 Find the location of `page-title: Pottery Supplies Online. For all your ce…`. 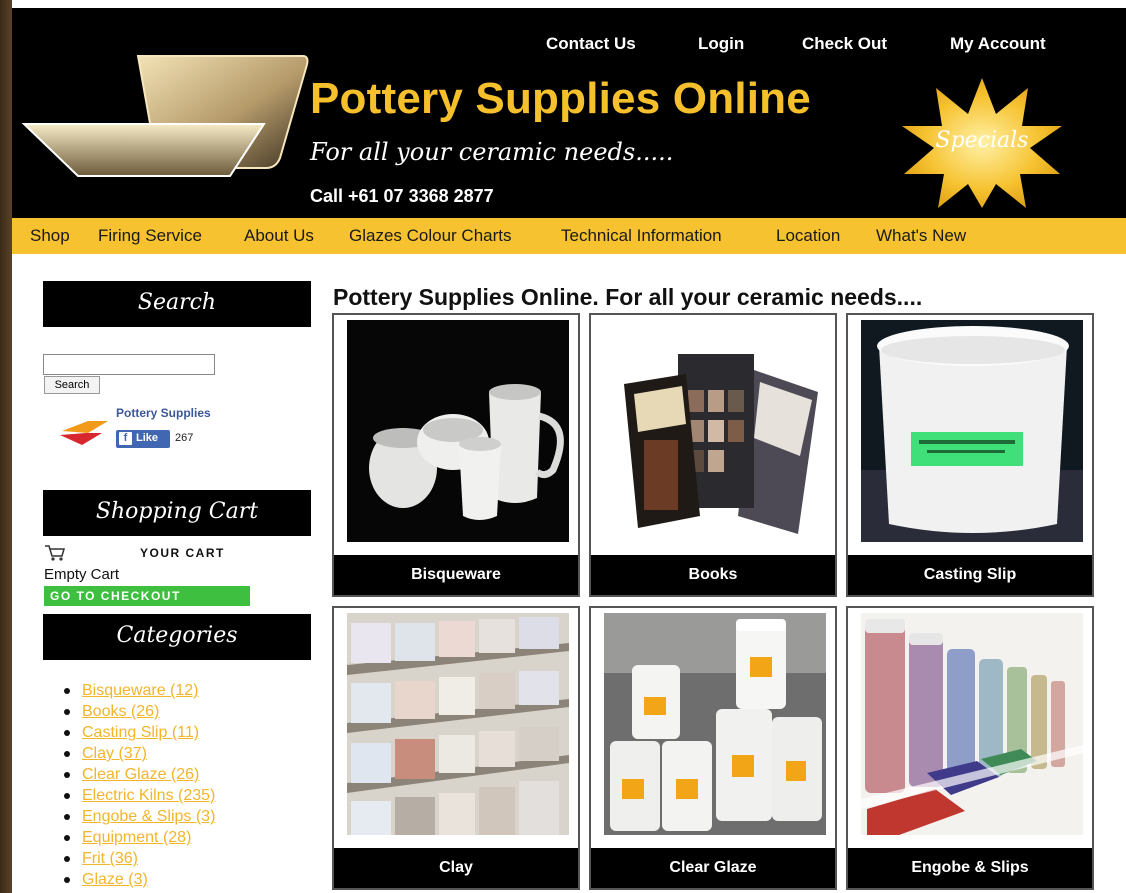

page-title: Pottery Supplies Online. For all your ce… is located at coordinates (628, 297).